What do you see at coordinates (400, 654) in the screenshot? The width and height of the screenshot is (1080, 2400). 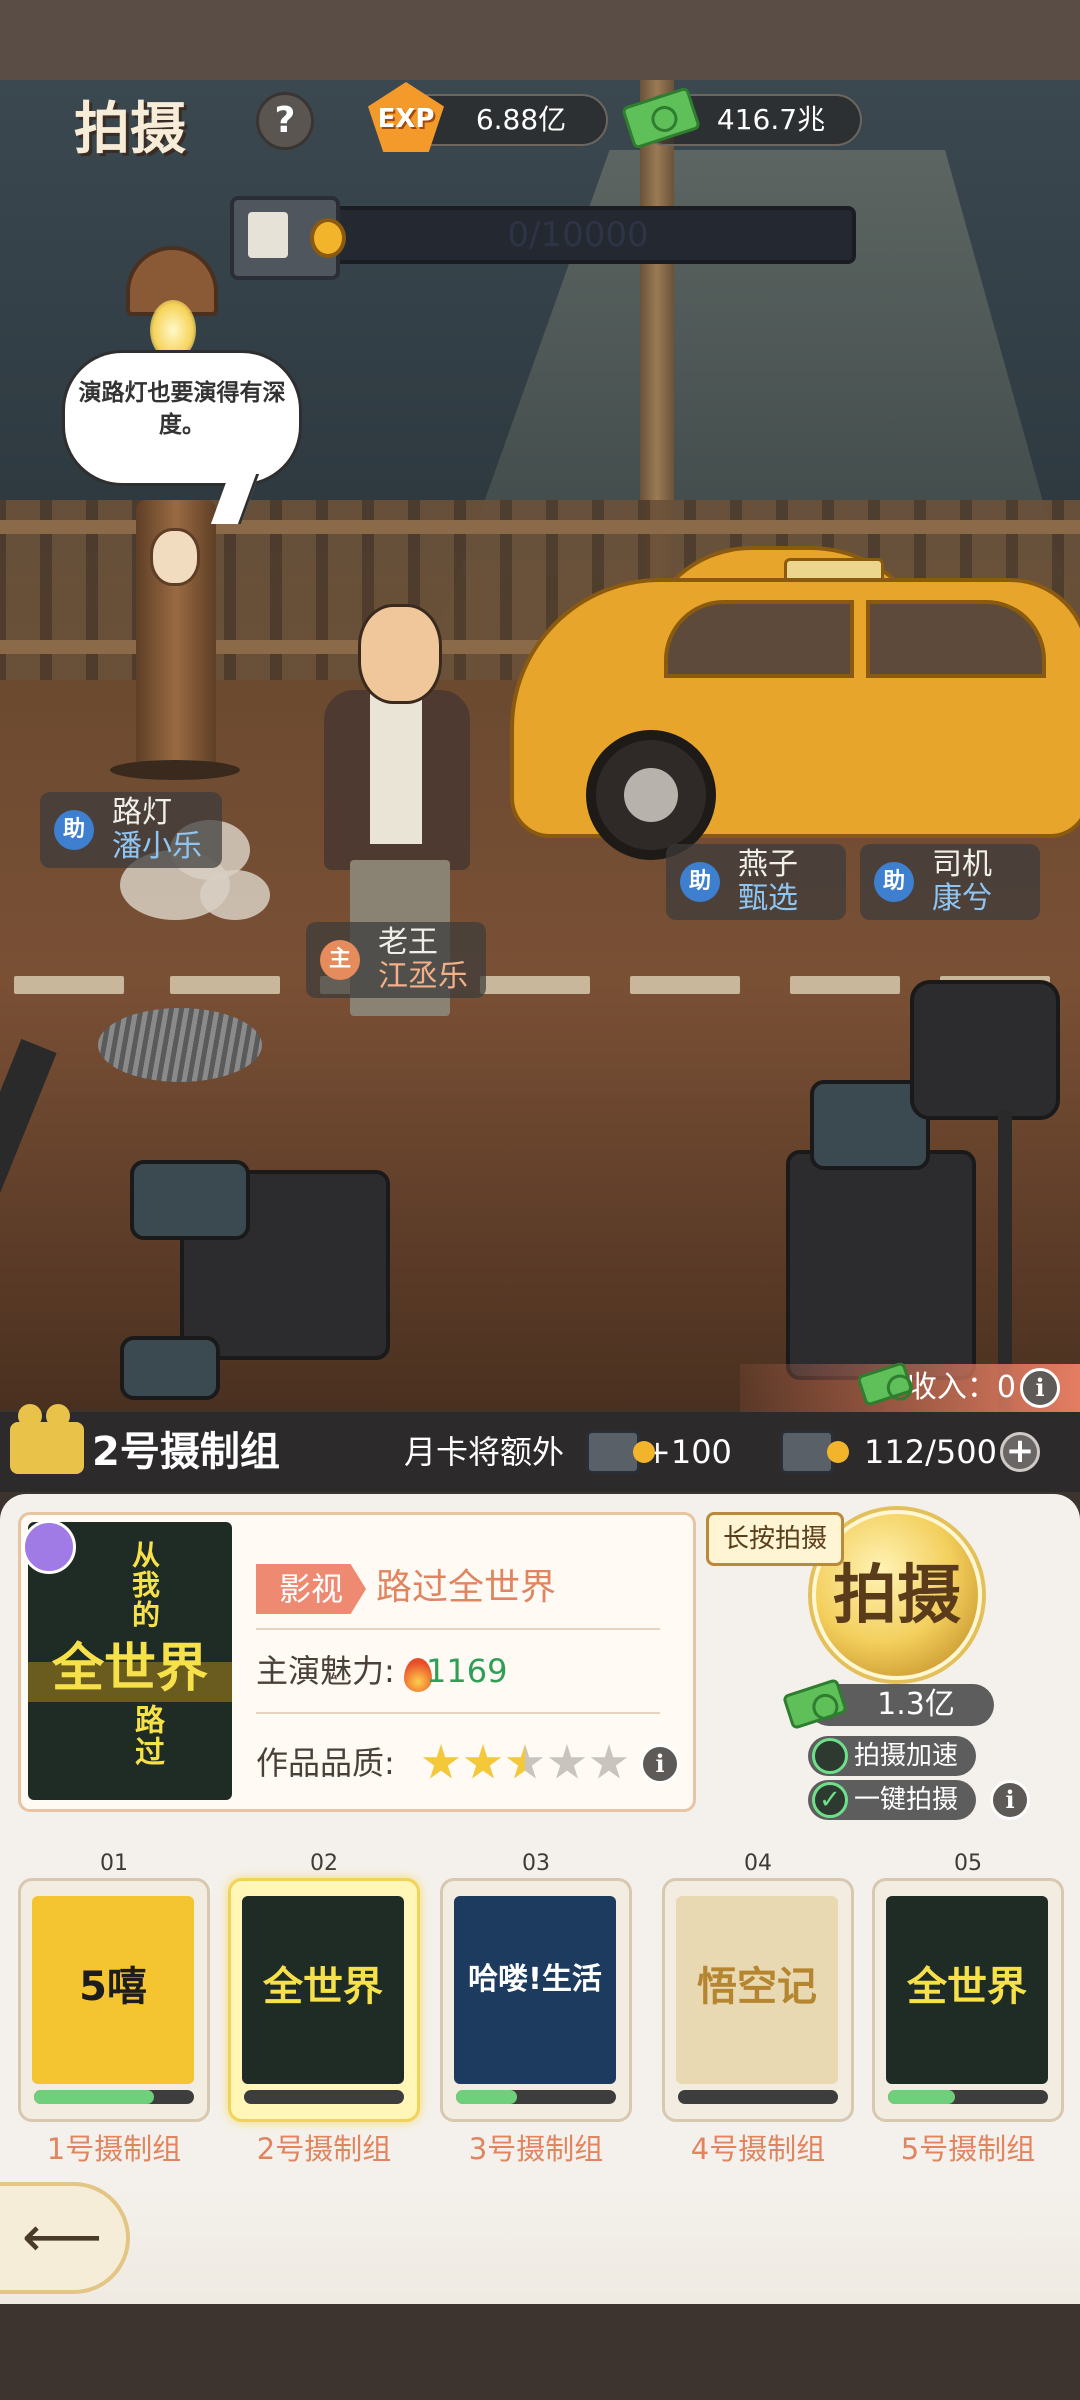 I see `actor-head` at bounding box center [400, 654].